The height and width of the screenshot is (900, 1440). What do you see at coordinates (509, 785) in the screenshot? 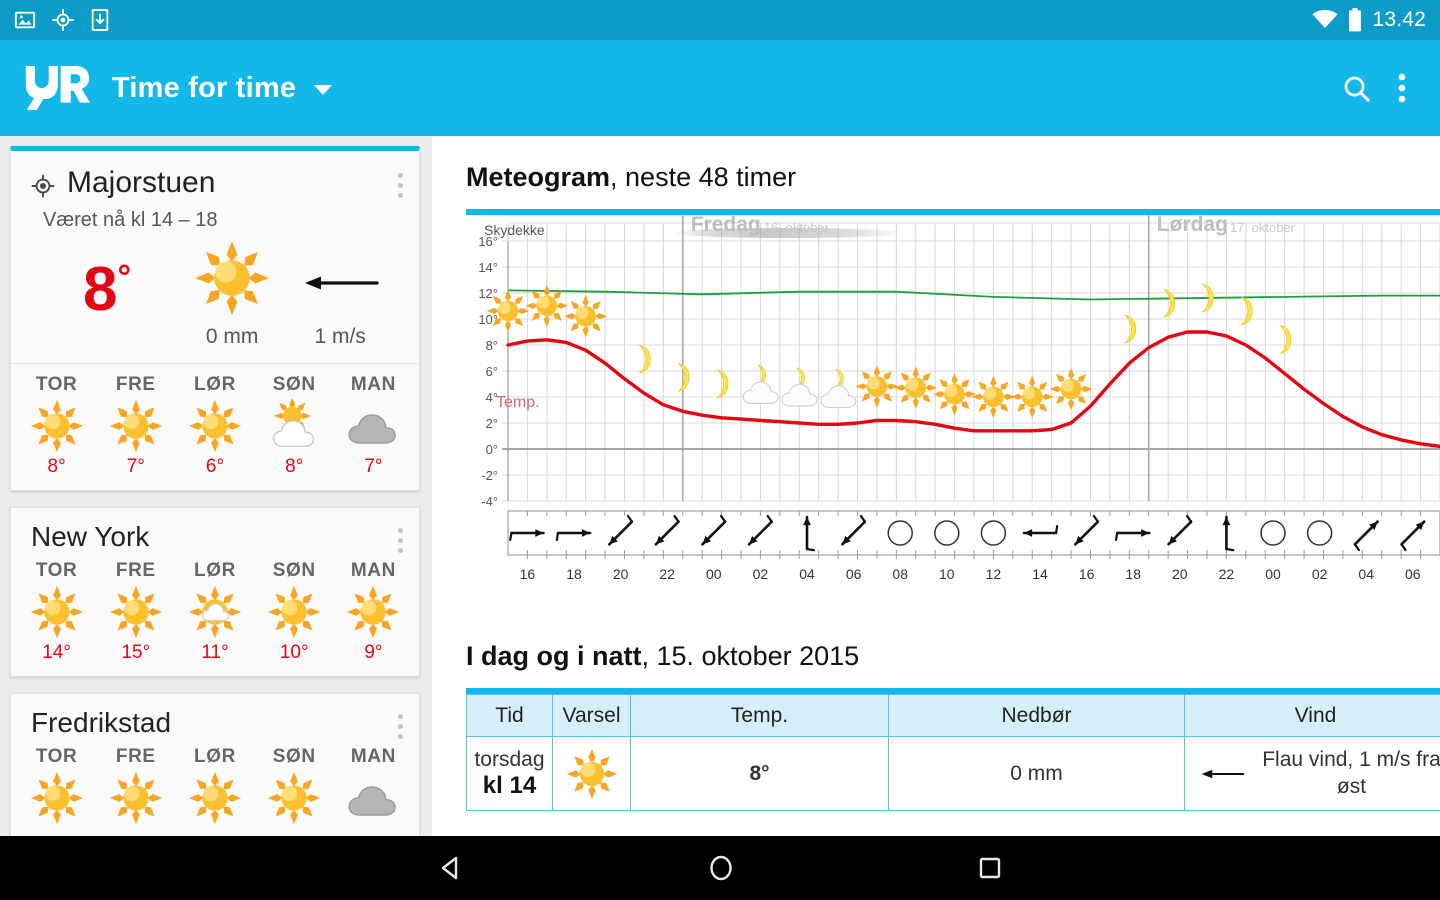
I see `row-hour: kl 14` at bounding box center [509, 785].